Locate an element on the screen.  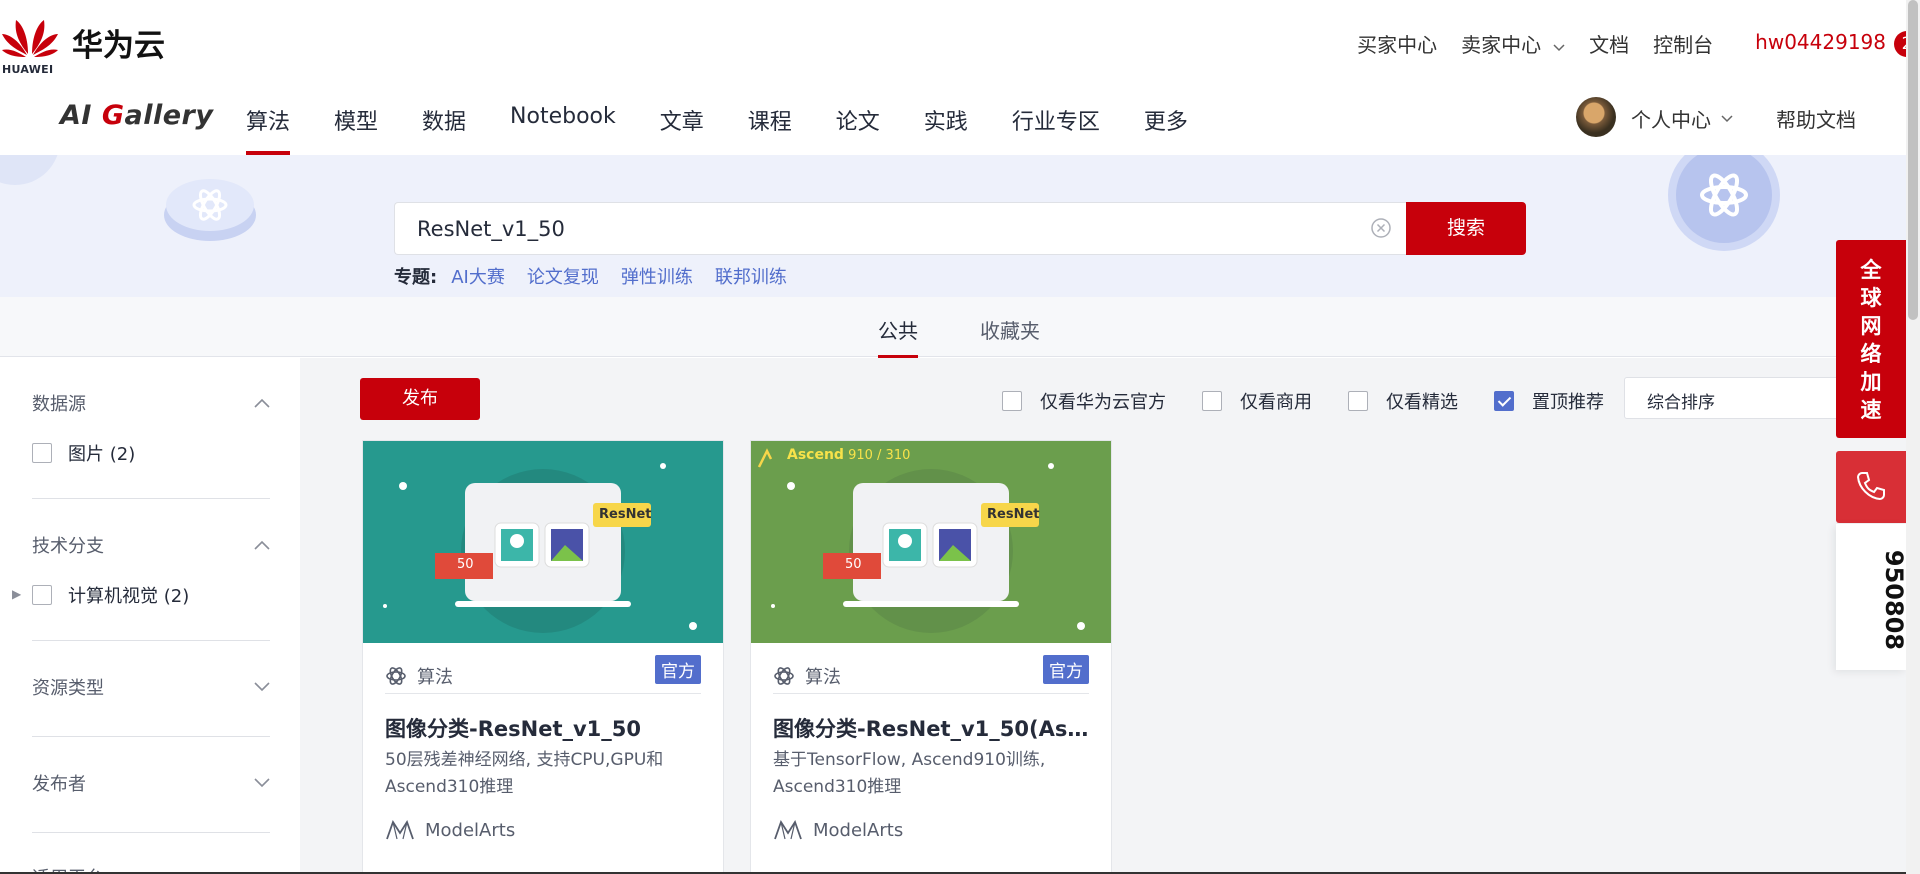
nav-items: 算法 模型 数据 Notebook 文章 课程 论文 实践 行业专区 更多 is located at coordinates (739, 120).